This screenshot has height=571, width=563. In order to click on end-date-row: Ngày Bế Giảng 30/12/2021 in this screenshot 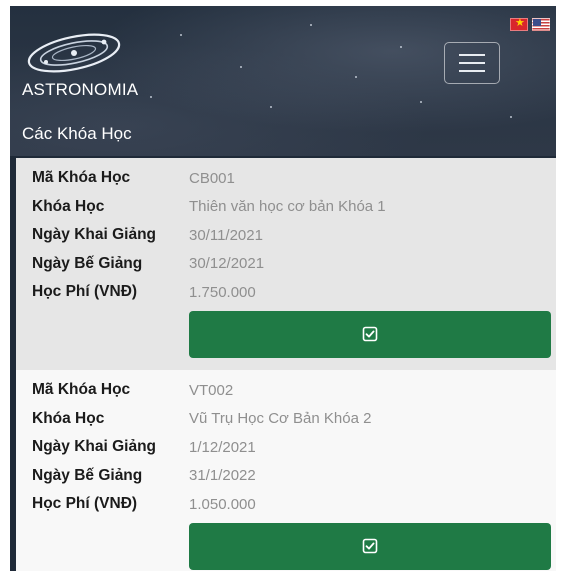, I will do `click(289, 264)`.